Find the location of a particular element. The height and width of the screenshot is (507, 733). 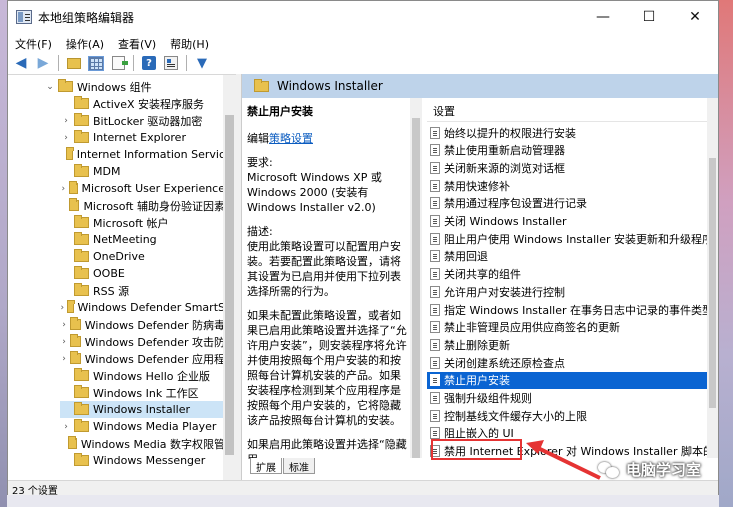

setting-label: 关闭创建系统还原检查点 is located at coordinates (504, 363).